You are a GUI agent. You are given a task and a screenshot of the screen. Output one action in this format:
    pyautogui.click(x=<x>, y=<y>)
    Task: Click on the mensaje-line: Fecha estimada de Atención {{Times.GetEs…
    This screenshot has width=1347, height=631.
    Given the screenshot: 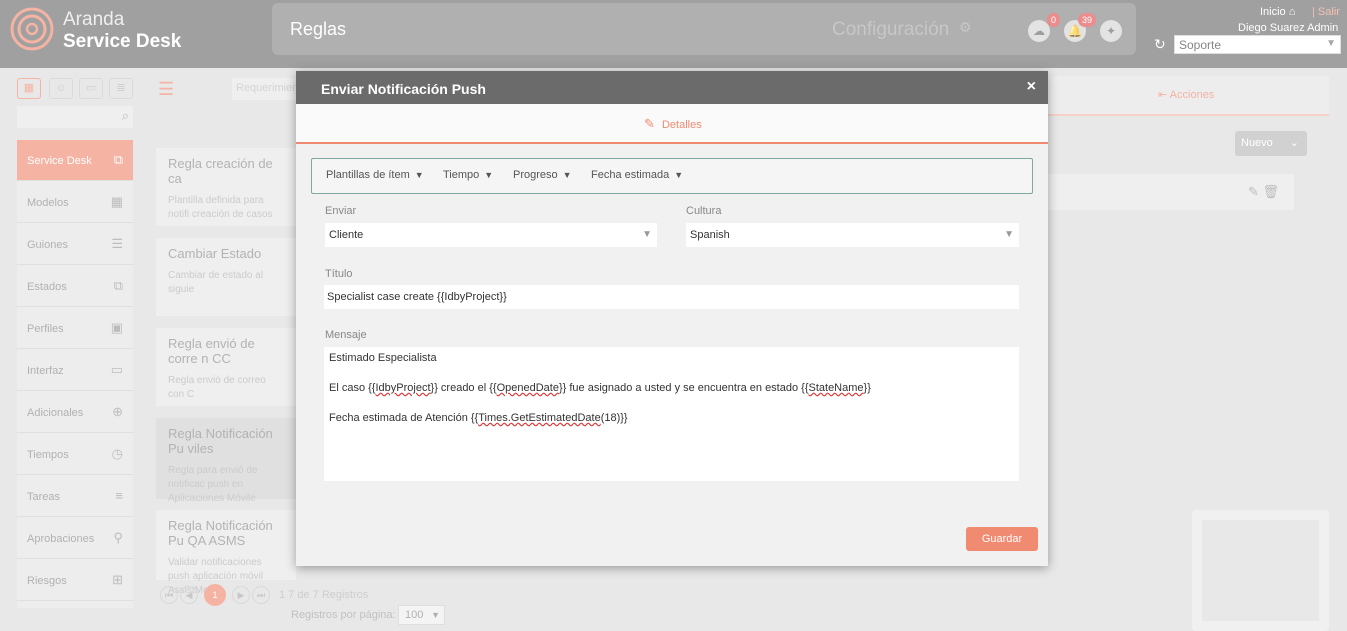 What is the action you would take?
    pyautogui.click(x=671, y=418)
    